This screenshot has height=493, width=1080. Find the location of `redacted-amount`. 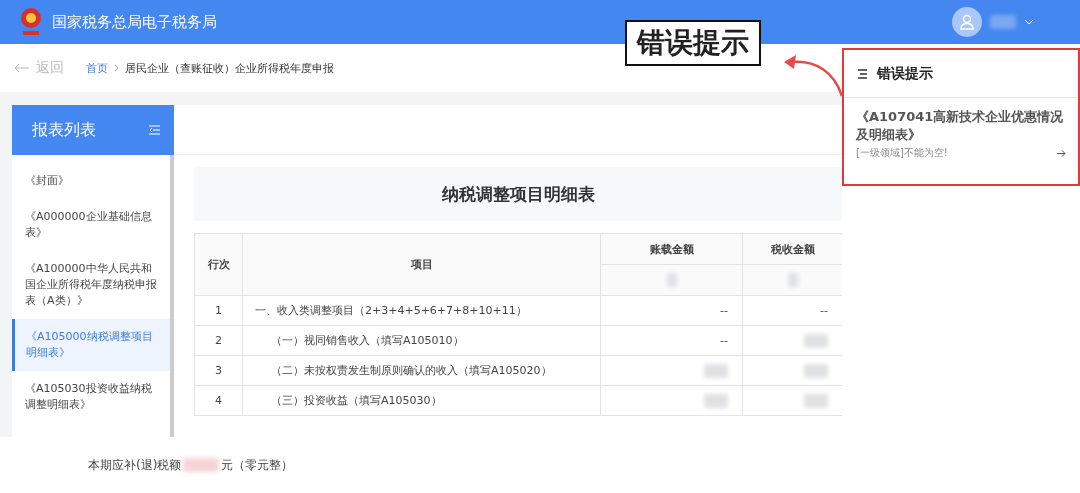

redacted-amount is located at coordinates (201, 465).